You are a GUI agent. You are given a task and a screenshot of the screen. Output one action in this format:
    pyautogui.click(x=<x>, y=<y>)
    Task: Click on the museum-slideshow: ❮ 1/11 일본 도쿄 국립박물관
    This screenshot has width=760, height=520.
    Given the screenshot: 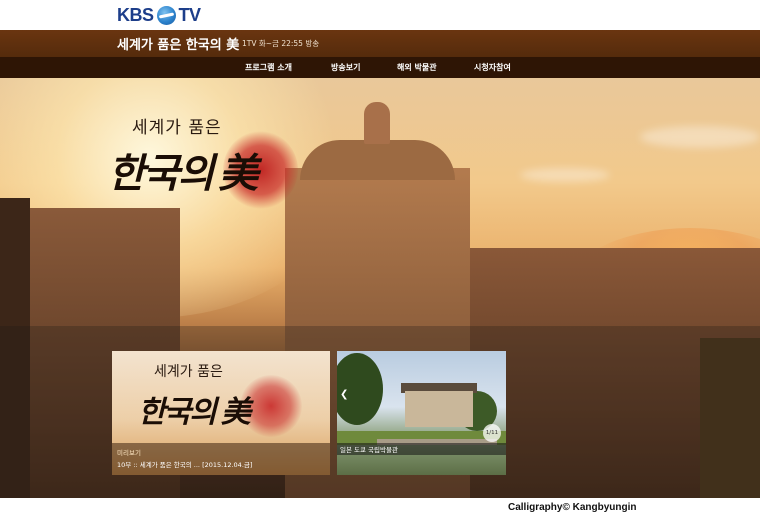 What is the action you would take?
    pyautogui.click(x=421, y=413)
    